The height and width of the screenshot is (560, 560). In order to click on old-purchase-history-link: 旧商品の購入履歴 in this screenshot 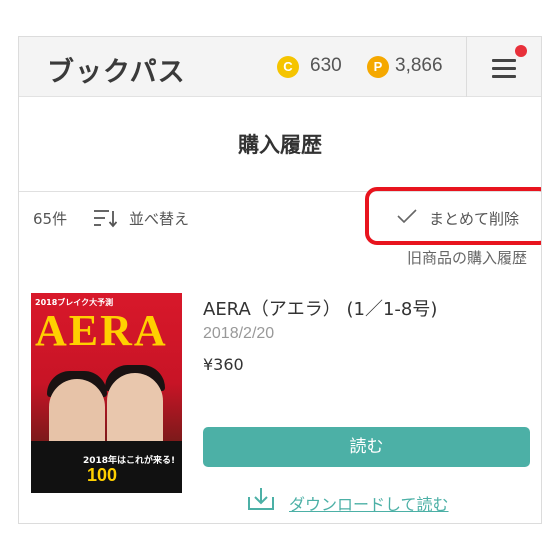, I will do `click(467, 257)`.